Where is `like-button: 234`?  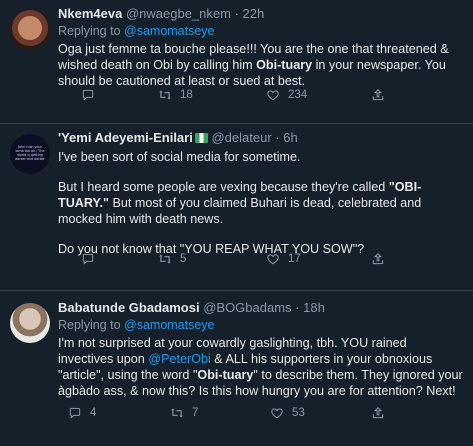
like-button: 234 is located at coordinates (286, 95).